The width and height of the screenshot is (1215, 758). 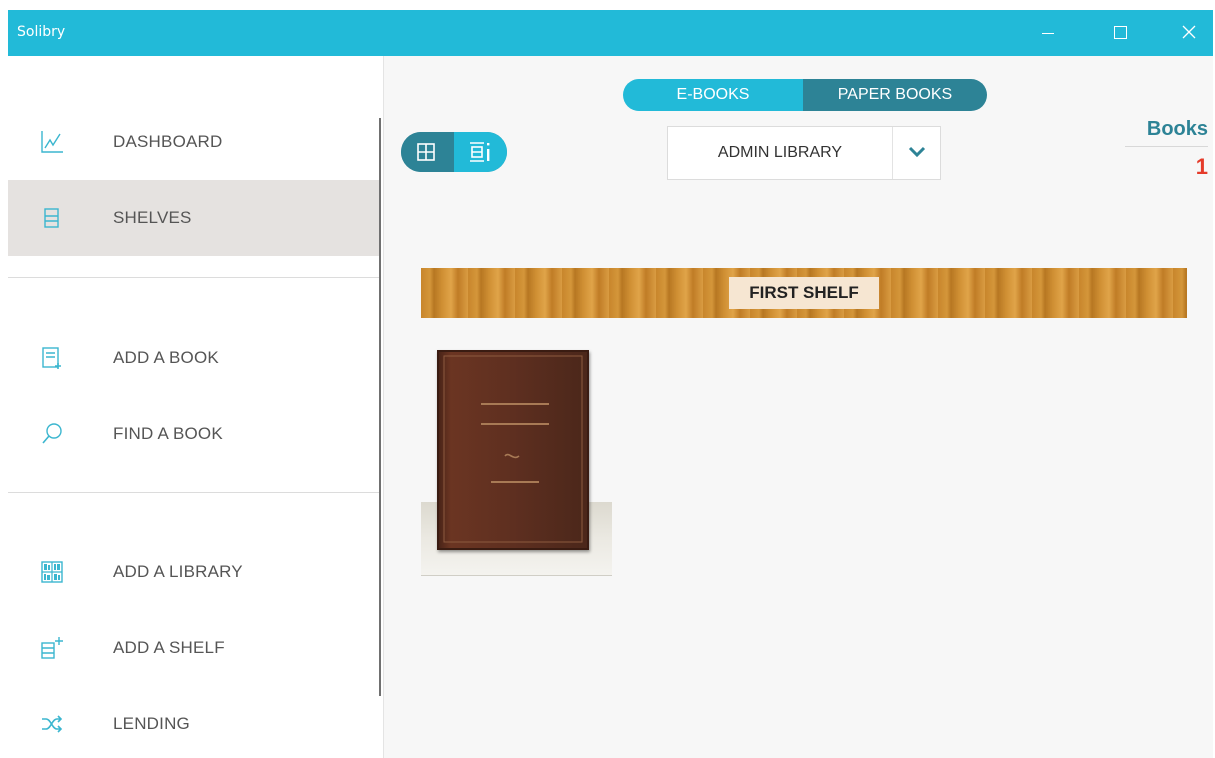 I want to click on minimize-button, so click(x=1048, y=33).